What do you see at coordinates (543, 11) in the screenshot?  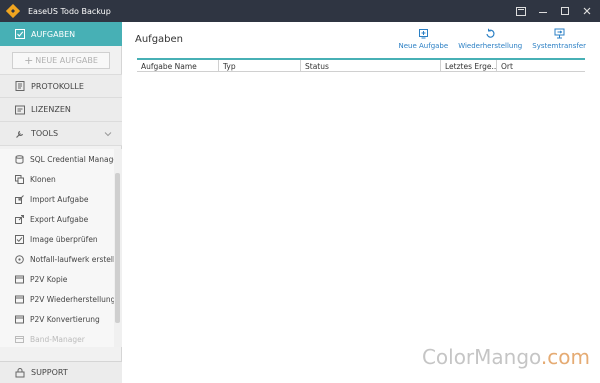 I see `minimize-icon` at bounding box center [543, 11].